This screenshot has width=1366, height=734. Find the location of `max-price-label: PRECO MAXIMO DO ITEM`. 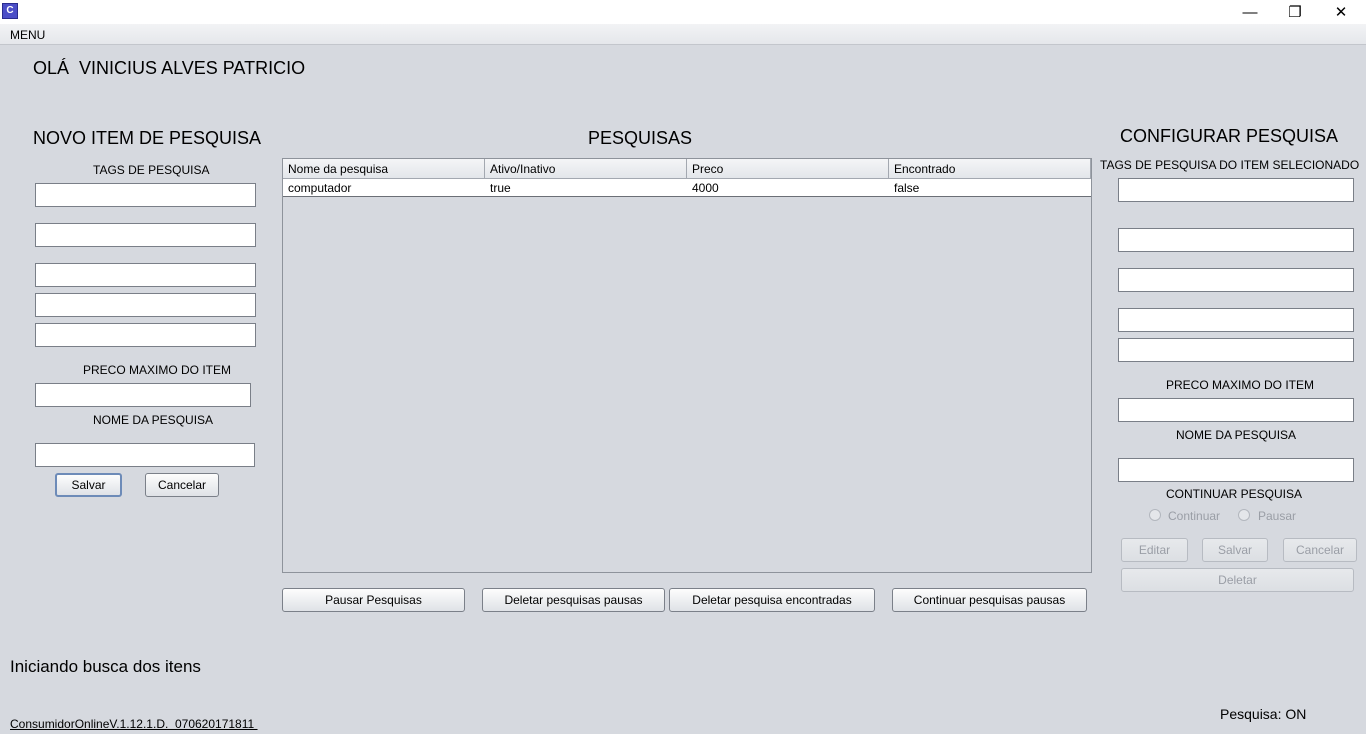

max-price-label: PRECO MAXIMO DO ITEM is located at coordinates (157, 370).